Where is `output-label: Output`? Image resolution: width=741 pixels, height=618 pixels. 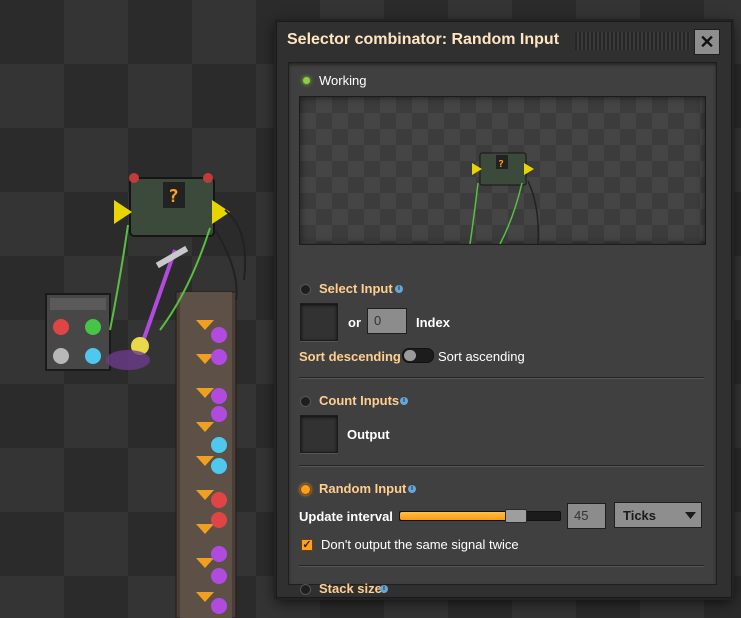 output-label: Output is located at coordinates (368, 434).